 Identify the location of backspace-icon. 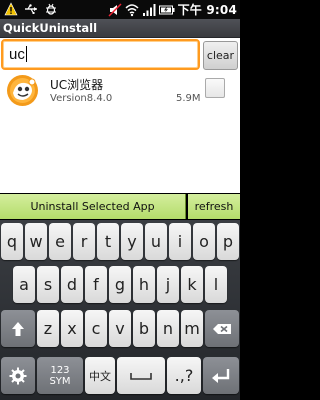
(222, 328).